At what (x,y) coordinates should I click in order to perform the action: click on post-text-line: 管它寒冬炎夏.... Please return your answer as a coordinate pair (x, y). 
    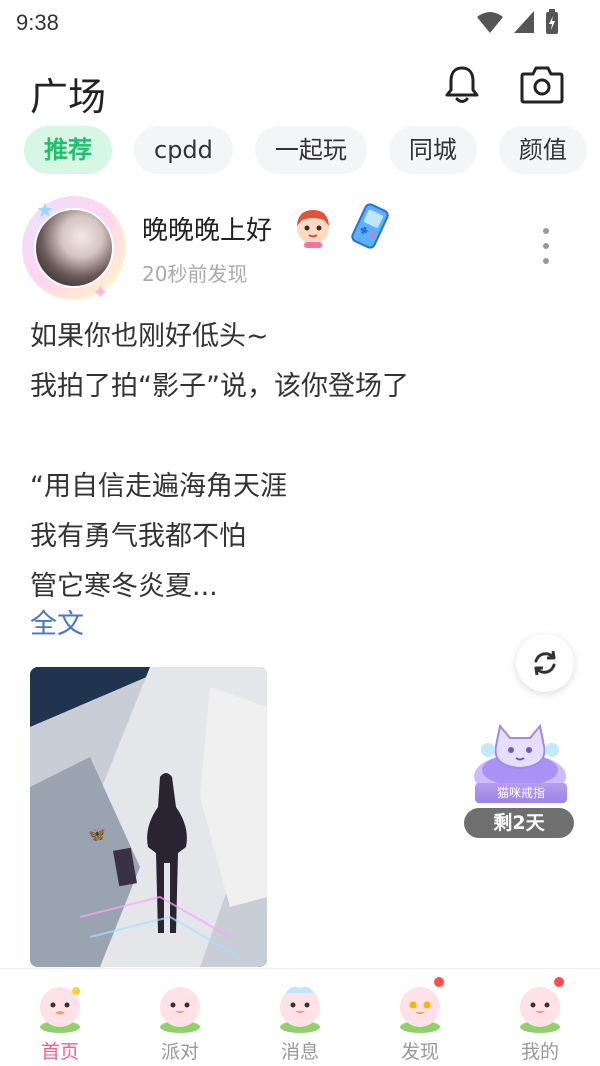
    Looking at the image, I should click on (124, 586).